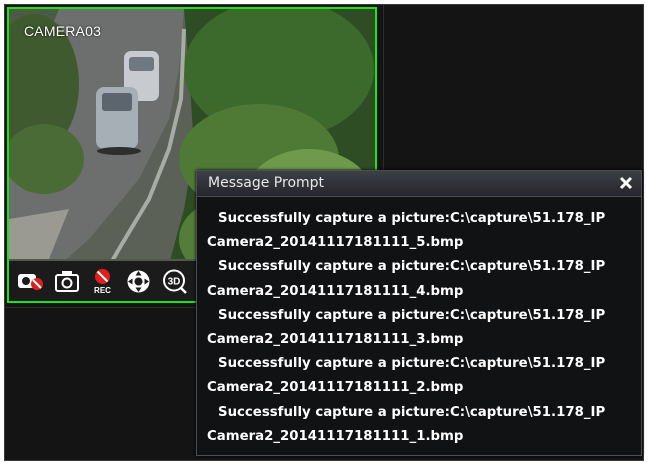 The width and height of the screenshot is (648, 465). What do you see at coordinates (335, 291) in the screenshot?
I see `message-filename: Camera2_20141117181111_4.bmp` at bounding box center [335, 291].